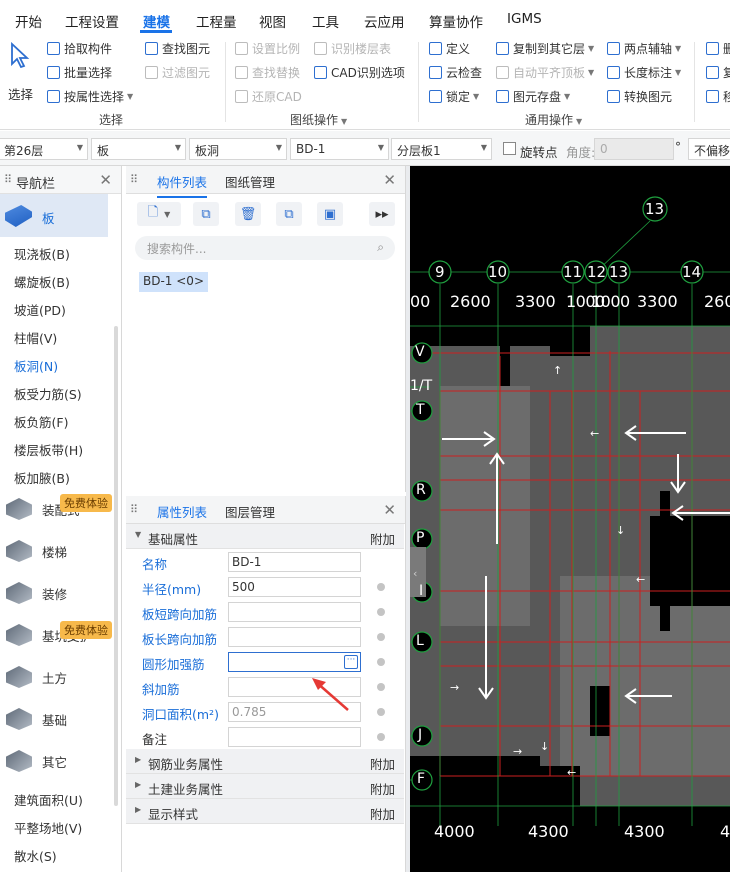 Image resolution: width=730 pixels, height=872 pixels. I want to click on layer-copy-button: ⧉, so click(289, 214).